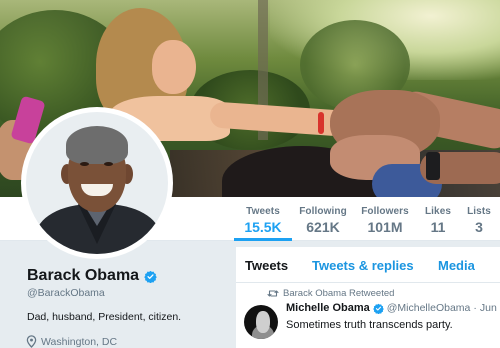 The width and height of the screenshot is (500, 348). Describe the element at coordinates (456, 265) in the screenshot. I see `tab-media: Media` at that location.